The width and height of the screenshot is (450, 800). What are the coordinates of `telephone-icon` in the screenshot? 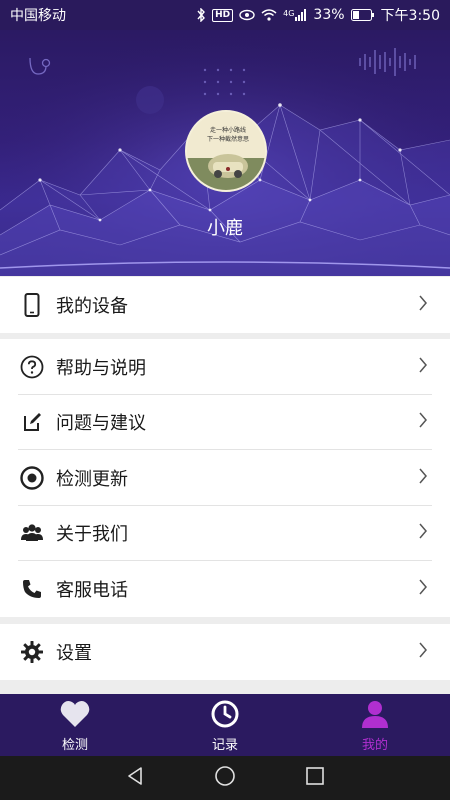 It's located at (32, 589).